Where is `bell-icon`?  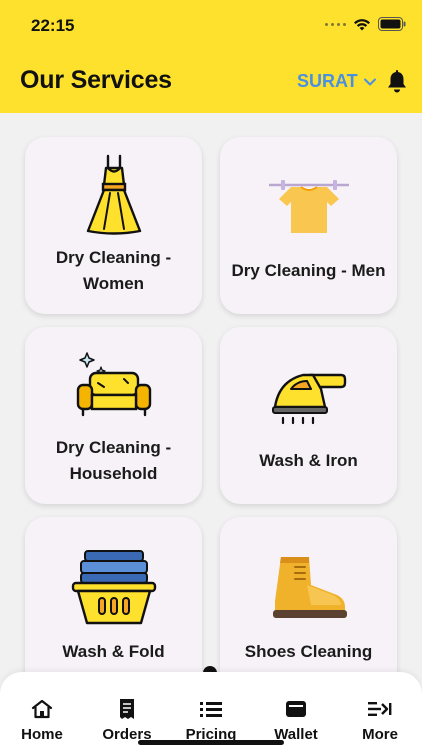
bell-icon is located at coordinates (397, 82).